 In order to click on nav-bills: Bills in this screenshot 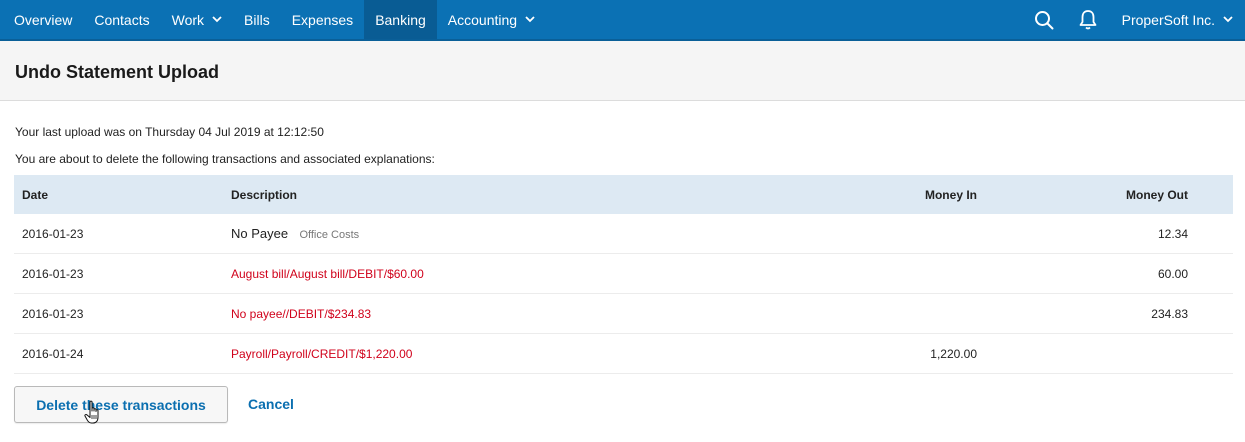, I will do `click(257, 19)`.